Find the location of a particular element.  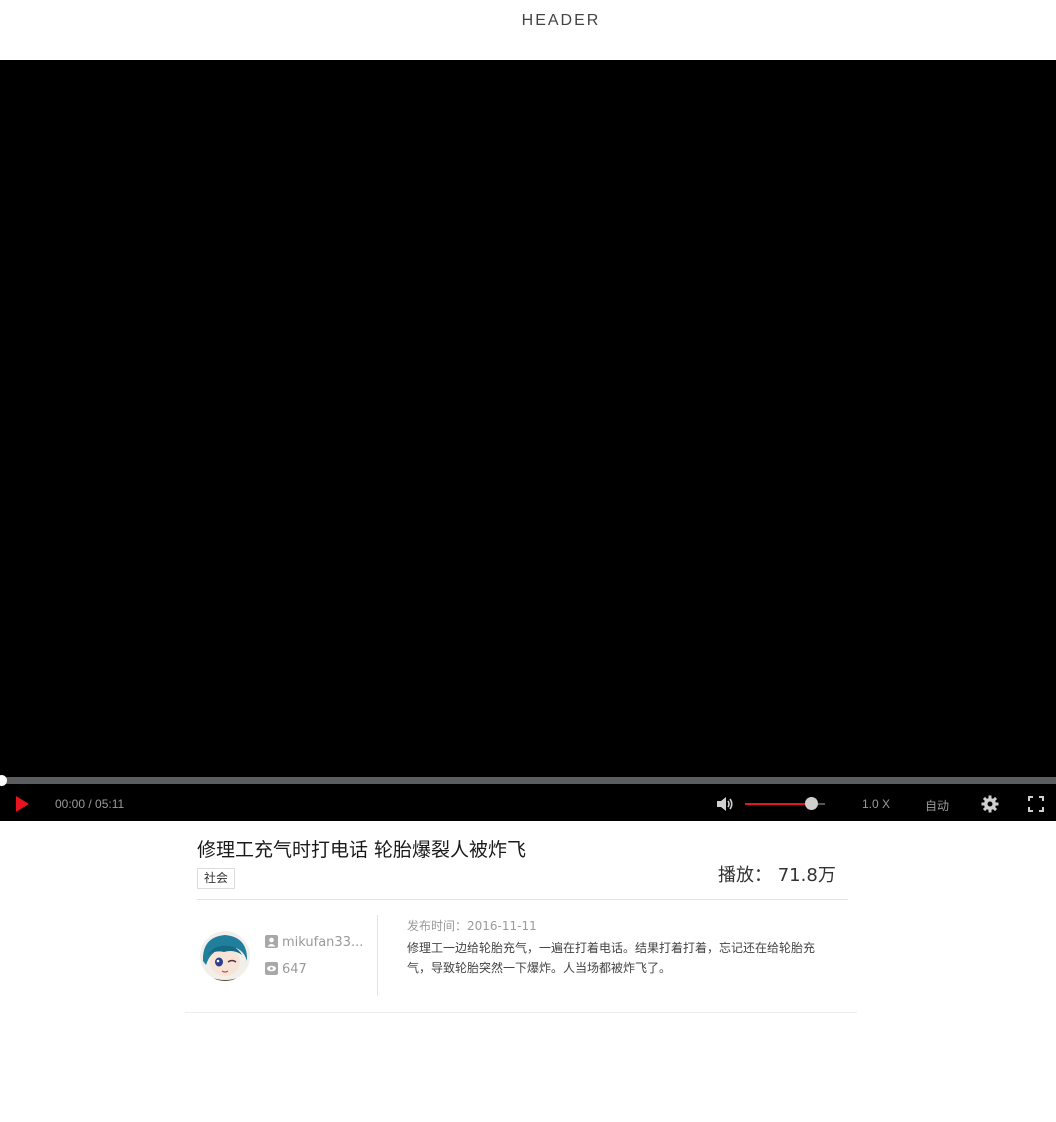

divider is located at coordinates (522, 899).